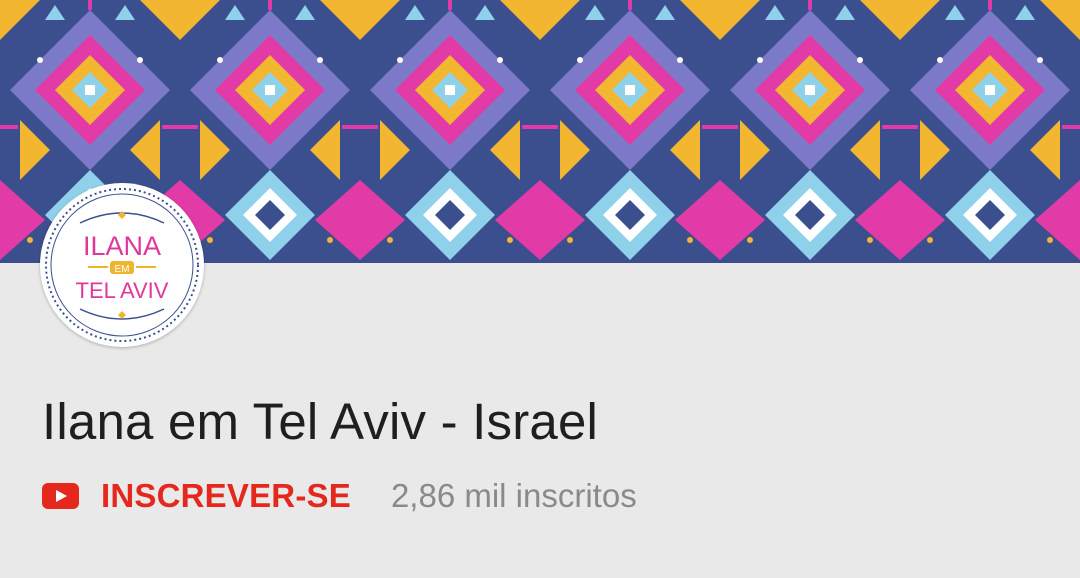 This screenshot has width=1080, height=578. What do you see at coordinates (122, 290) in the screenshot?
I see `svg-text: TEL AVIV` at bounding box center [122, 290].